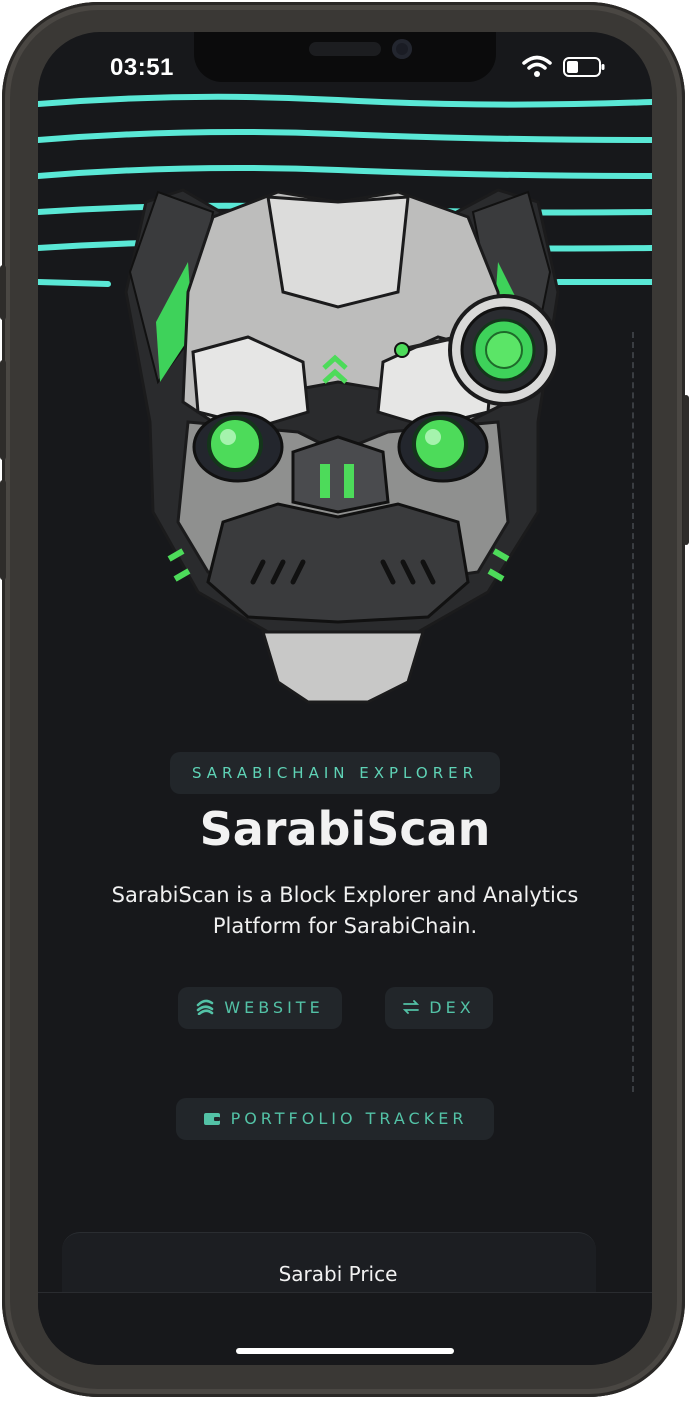 The height and width of the screenshot is (1401, 689). What do you see at coordinates (212, 1119) in the screenshot?
I see `wallet-icon` at bounding box center [212, 1119].